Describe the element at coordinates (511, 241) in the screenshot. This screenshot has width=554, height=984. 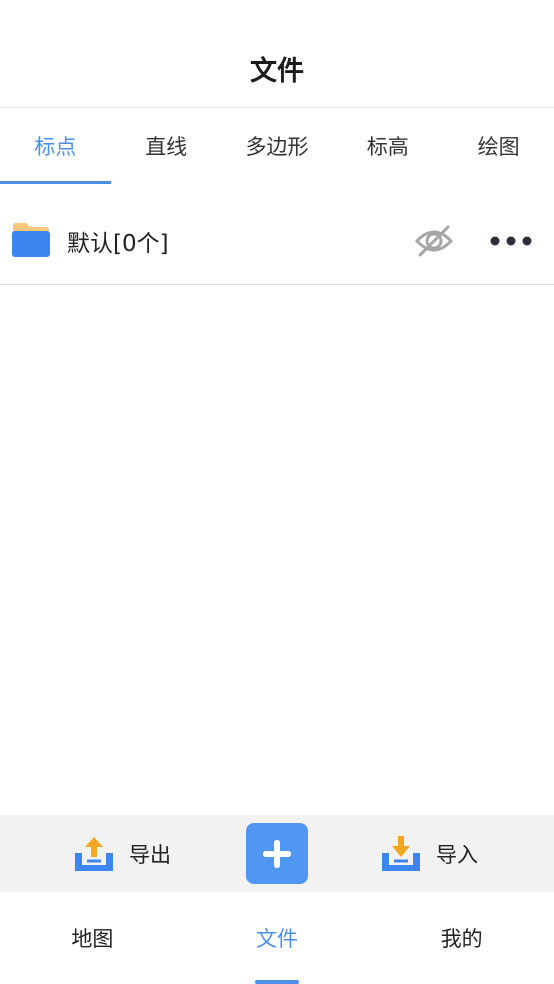
I see `more-icon` at that location.